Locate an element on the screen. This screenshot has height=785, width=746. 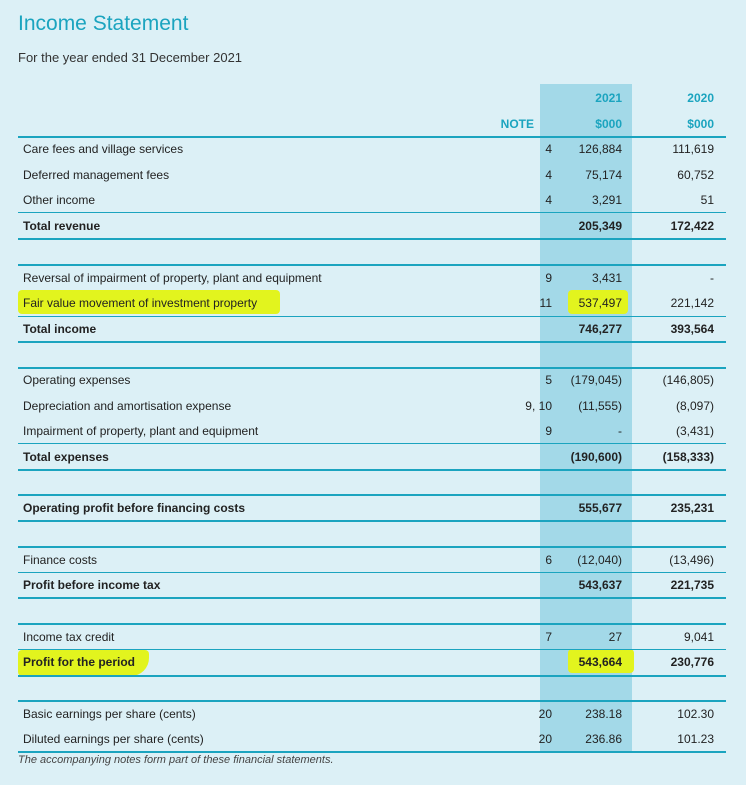
row-value-2020: 101.23 is located at coordinates (695, 739).